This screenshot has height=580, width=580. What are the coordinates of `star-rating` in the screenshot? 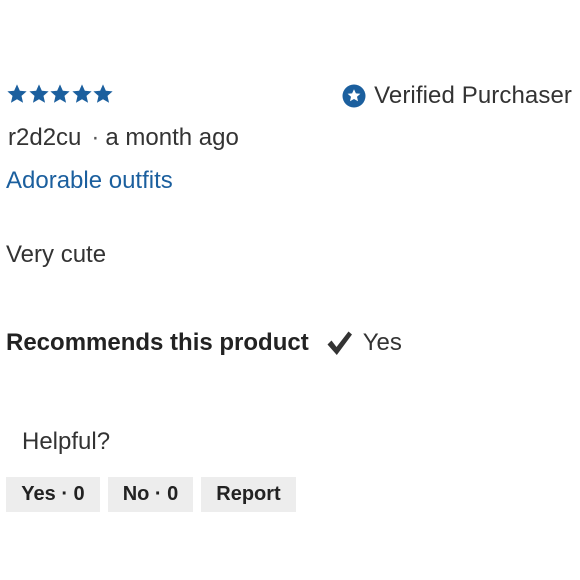 It's located at (60, 96).